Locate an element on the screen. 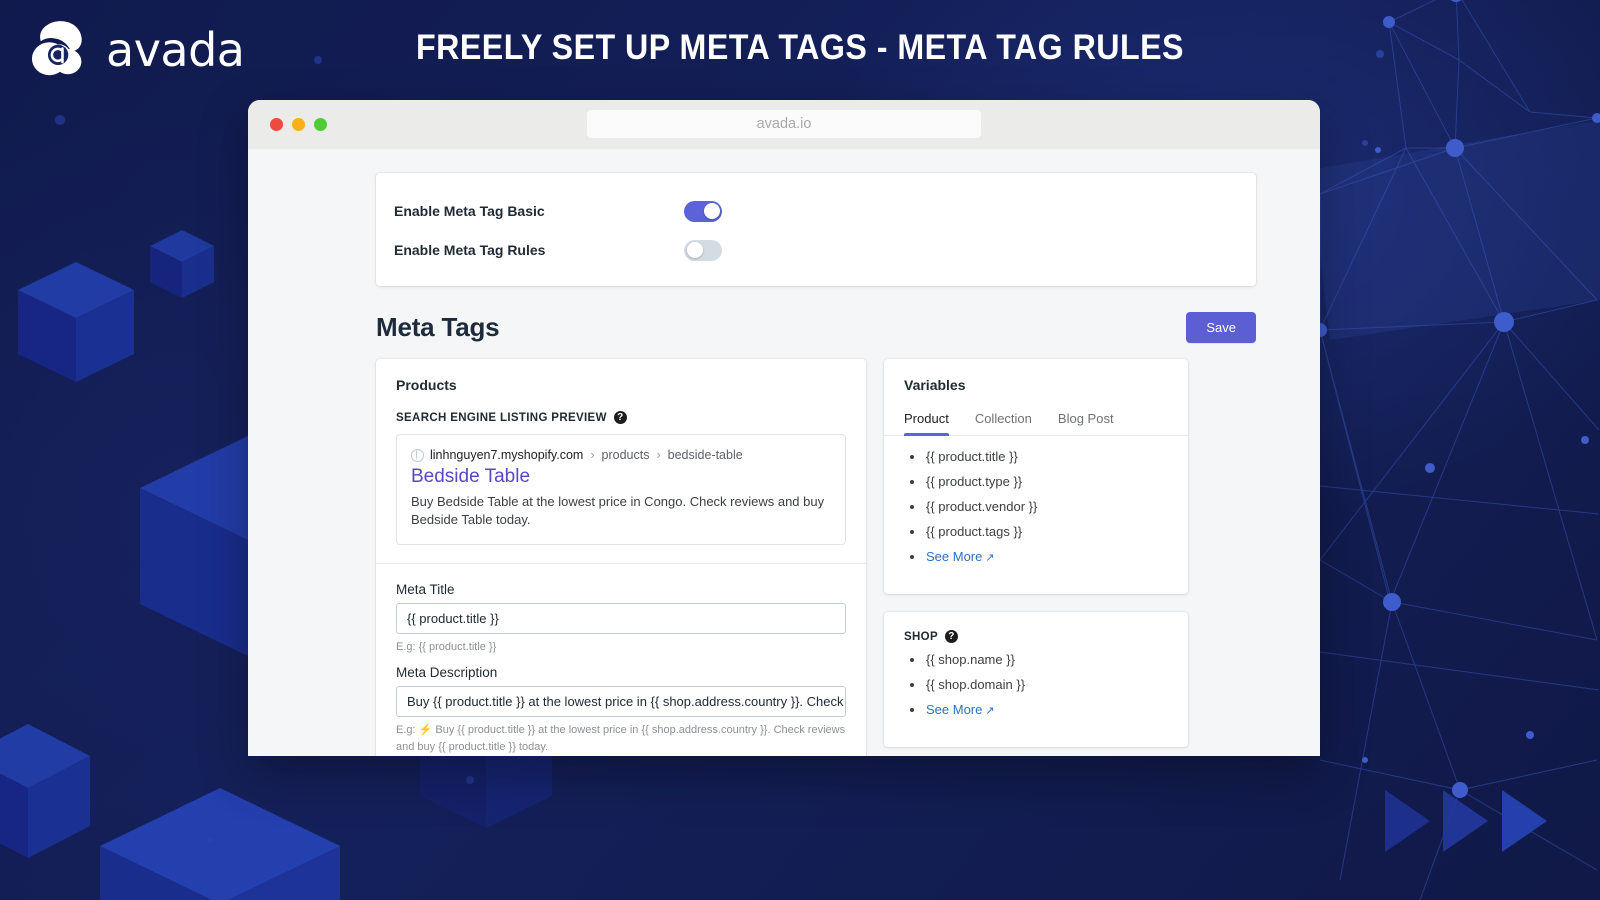 The height and width of the screenshot is (900, 1600). shop-see-more-link: See More is located at coordinates (954, 709).